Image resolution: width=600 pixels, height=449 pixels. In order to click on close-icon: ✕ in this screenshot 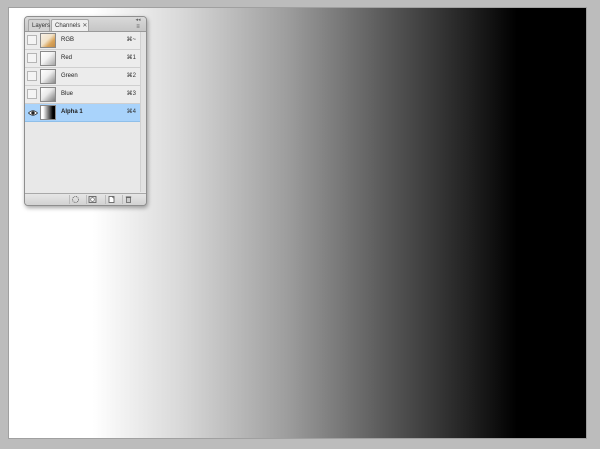, I will do `click(84, 26)`.